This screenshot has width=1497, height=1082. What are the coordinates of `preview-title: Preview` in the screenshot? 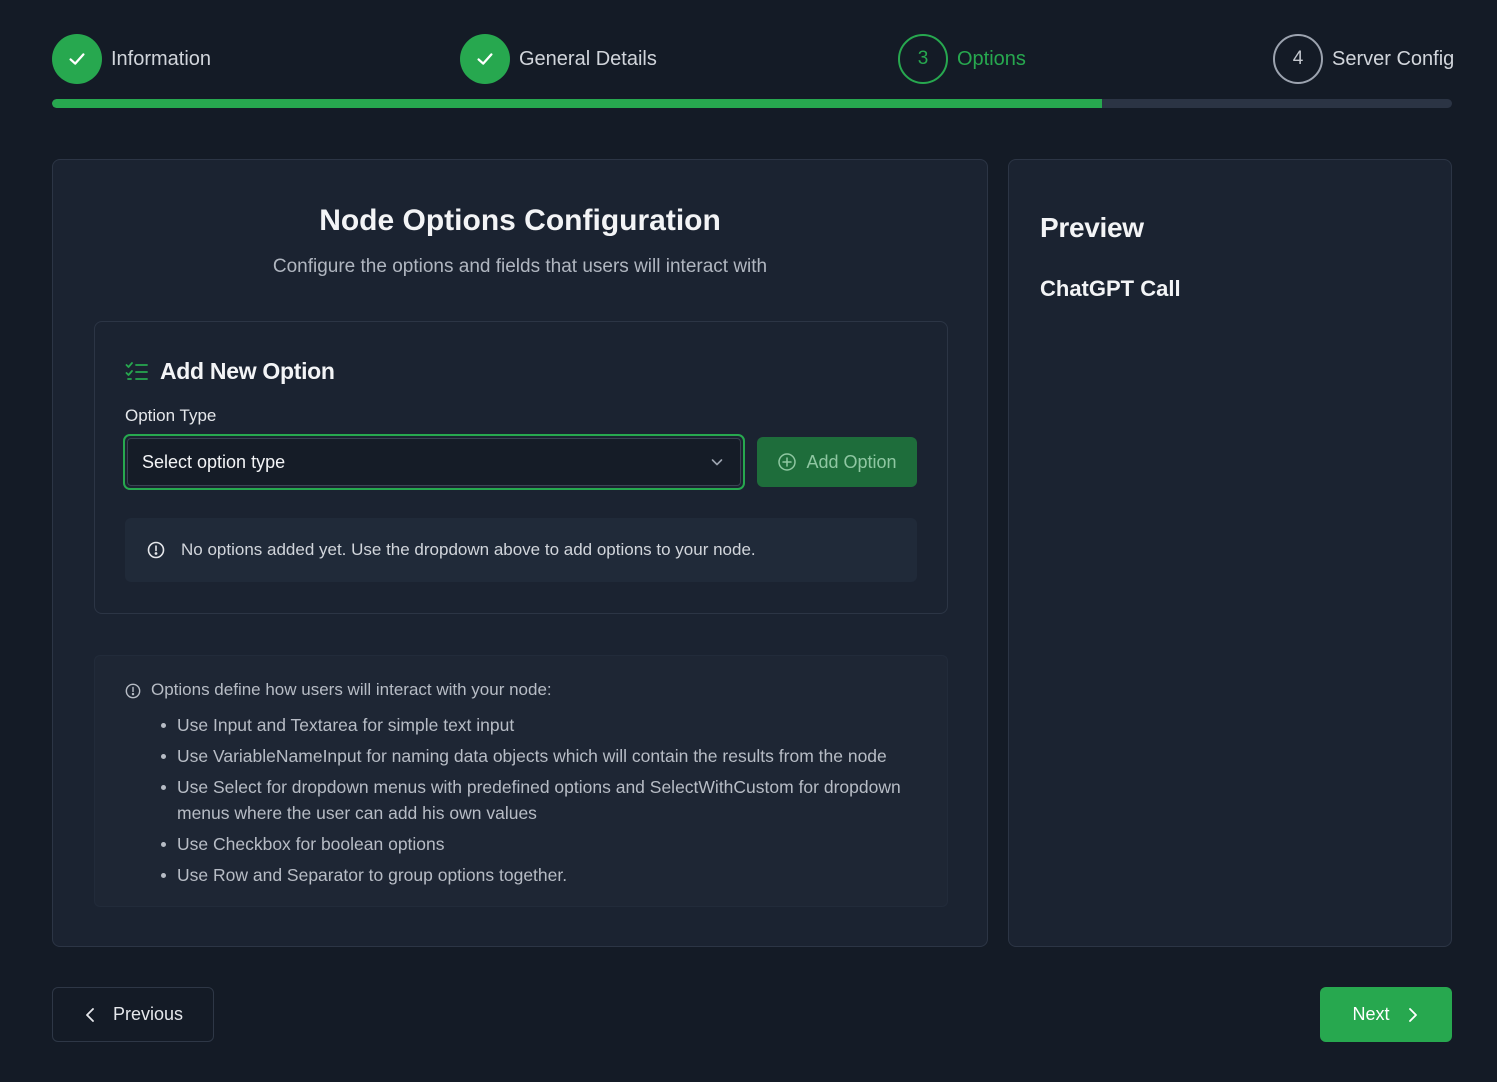 It's located at (1092, 227).